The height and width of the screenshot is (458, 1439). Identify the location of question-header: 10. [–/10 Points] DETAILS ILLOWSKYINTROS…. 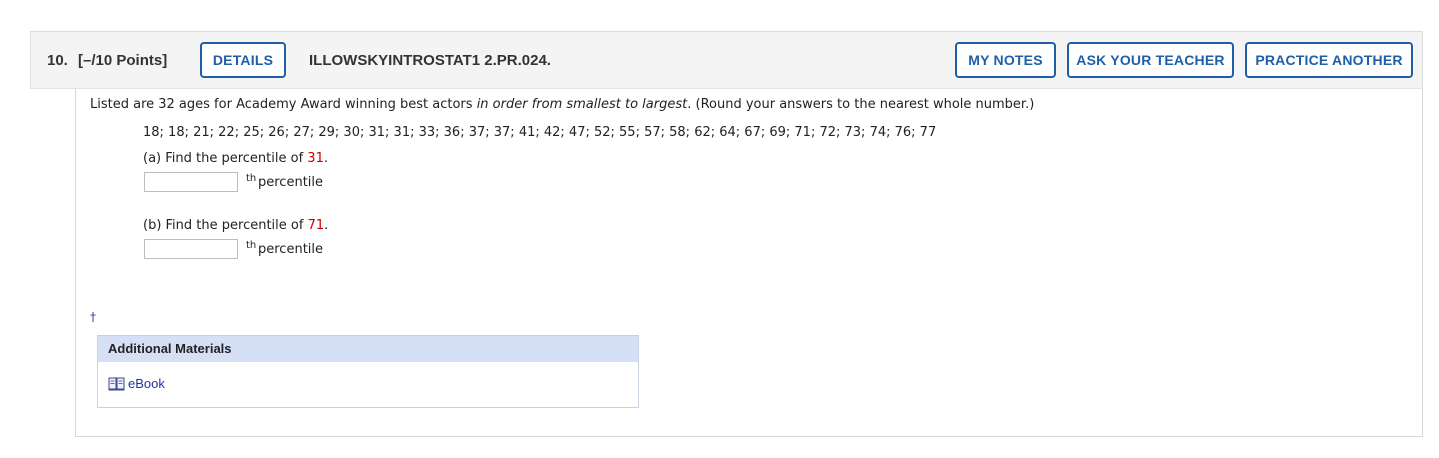
(726, 60).